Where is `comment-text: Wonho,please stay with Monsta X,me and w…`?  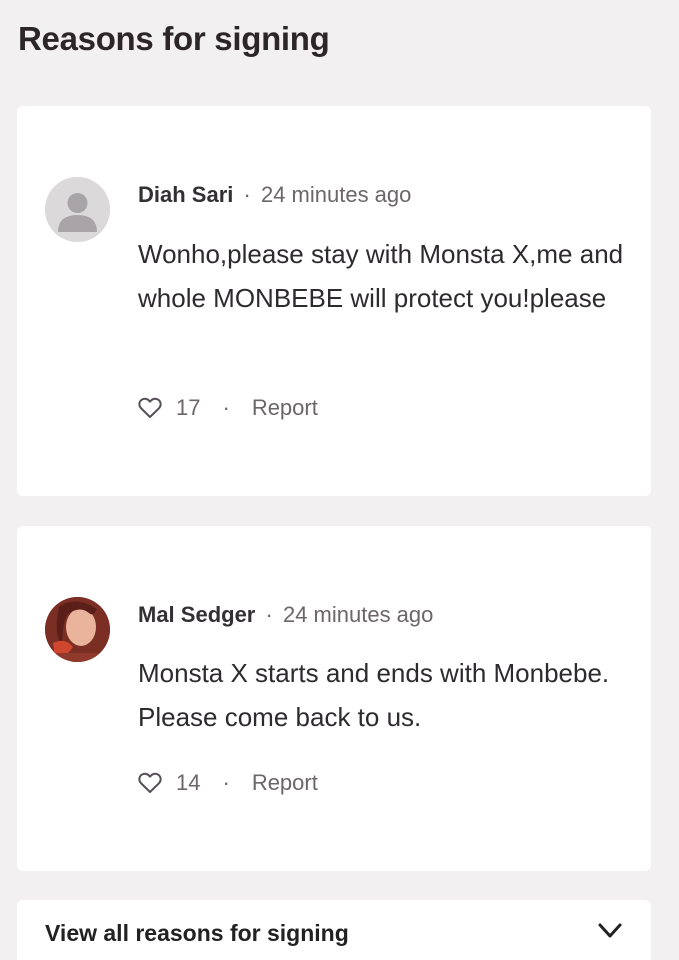 comment-text: Wonho,please stay with Monsta X,me and w… is located at coordinates (381, 276).